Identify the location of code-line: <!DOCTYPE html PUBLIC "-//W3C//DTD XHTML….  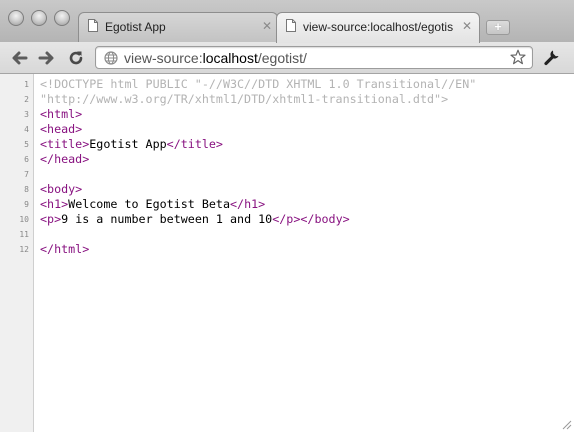
(258, 84).